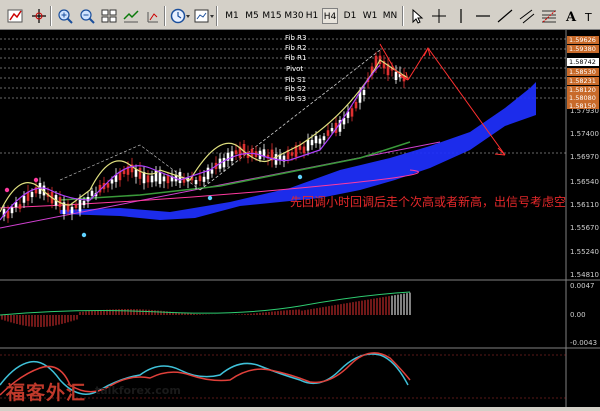  What do you see at coordinates (427, 202) in the screenshot?
I see `analysis-note: 先回调小时回调后走个次高或者新高，出信号考虑空` at bounding box center [427, 202].